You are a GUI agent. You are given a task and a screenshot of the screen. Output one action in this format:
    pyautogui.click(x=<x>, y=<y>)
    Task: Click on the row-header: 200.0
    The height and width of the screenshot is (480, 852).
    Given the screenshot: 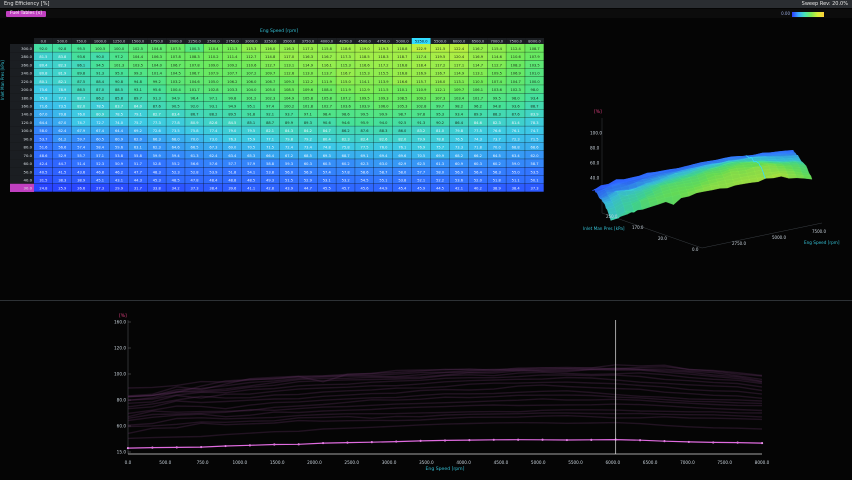 What is the action you would take?
    pyautogui.click(x=26, y=89)
    